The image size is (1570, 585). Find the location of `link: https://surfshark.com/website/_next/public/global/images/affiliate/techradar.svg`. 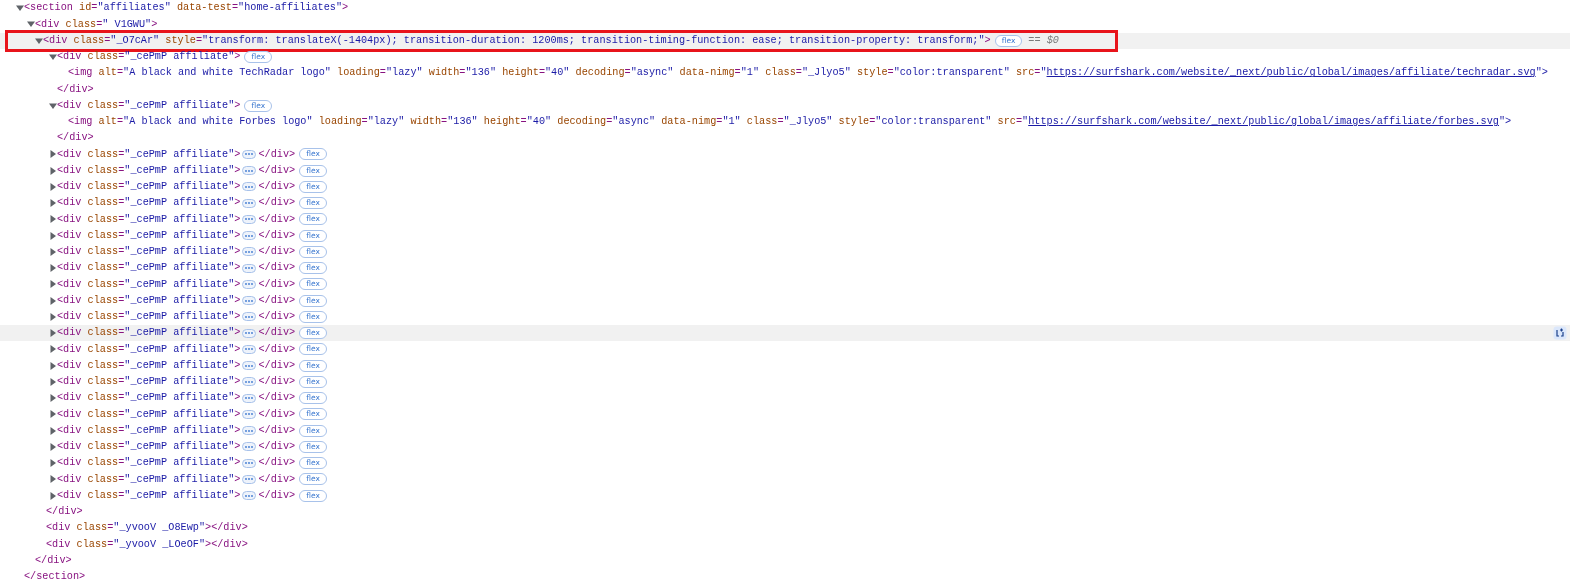

link: https://surfshark.com/website/_next/public/global/images/affiliate/techradar.svg is located at coordinates (1291, 73).